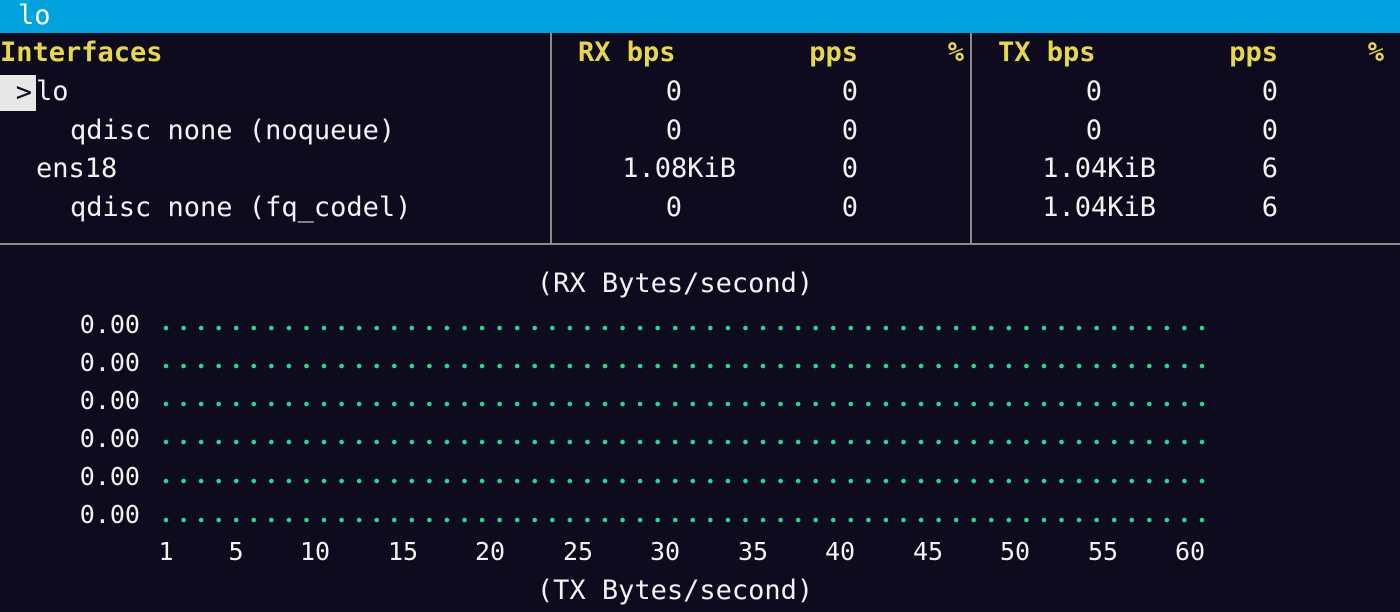  I want to click on x-axis-tick: 45, so click(928, 551).